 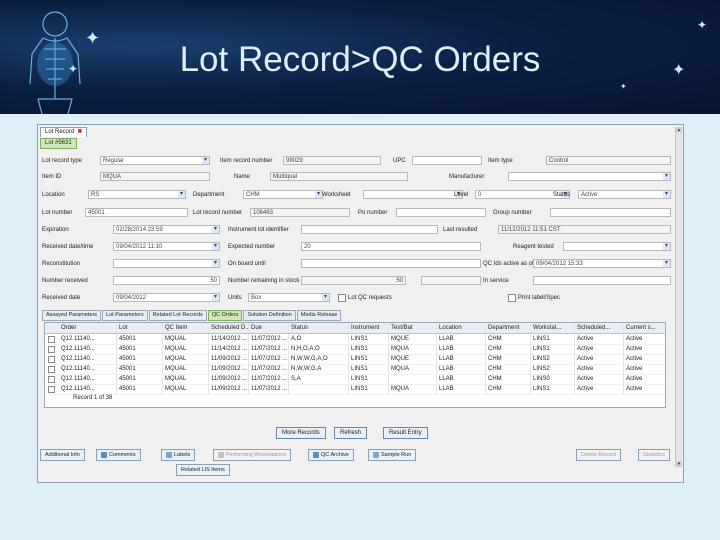 What do you see at coordinates (369, 229) in the screenshot?
I see `instrument-lot-identifier-field` at bounding box center [369, 229].